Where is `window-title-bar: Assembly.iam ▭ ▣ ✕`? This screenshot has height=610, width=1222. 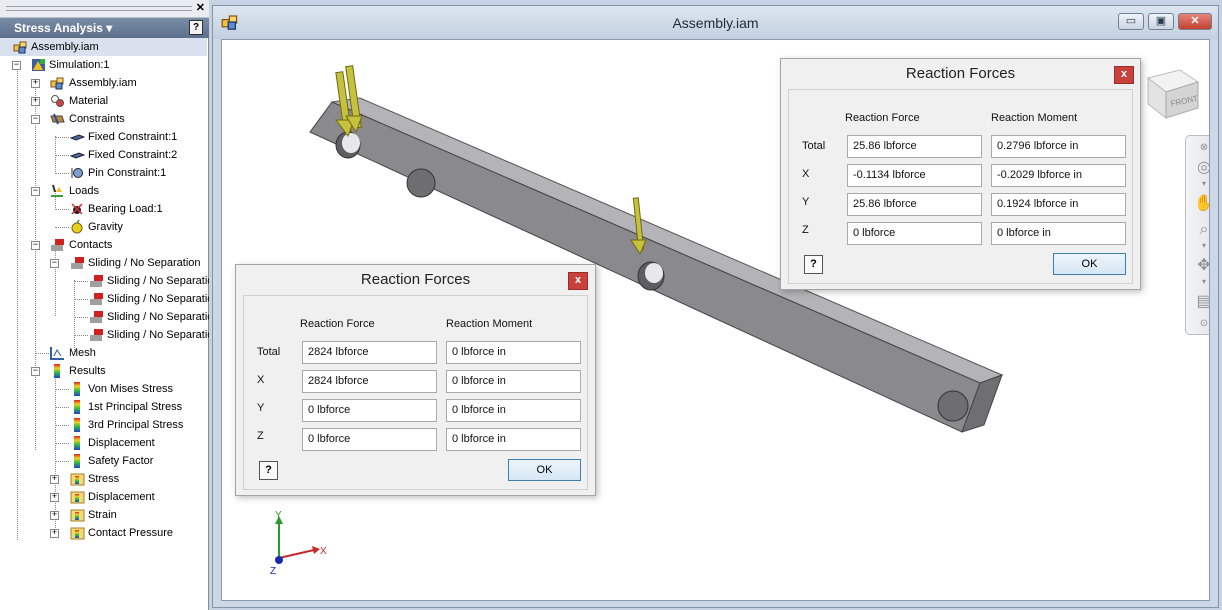 window-title-bar: Assembly.iam ▭ ▣ ✕ is located at coordinates (715, 22).